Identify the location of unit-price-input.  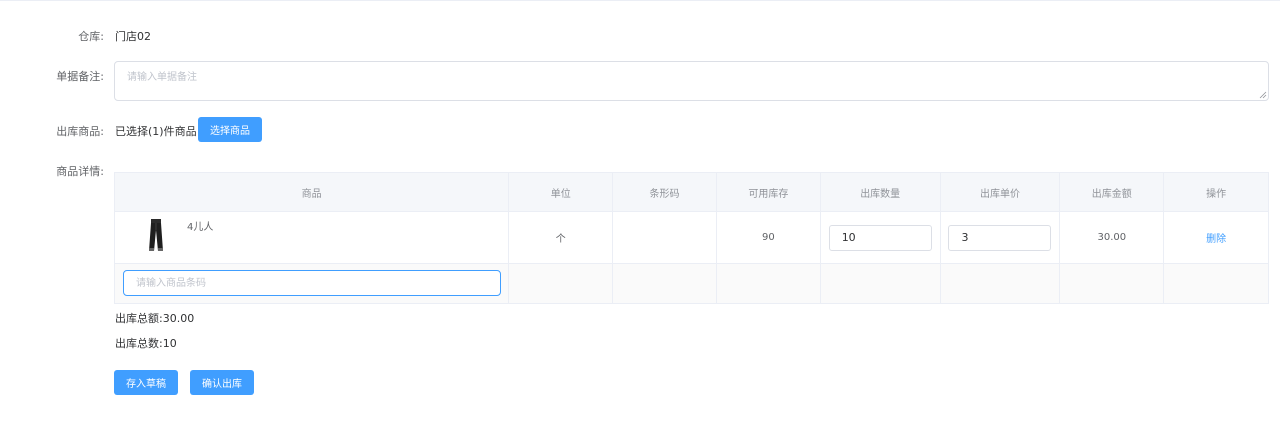
(1000, 237).